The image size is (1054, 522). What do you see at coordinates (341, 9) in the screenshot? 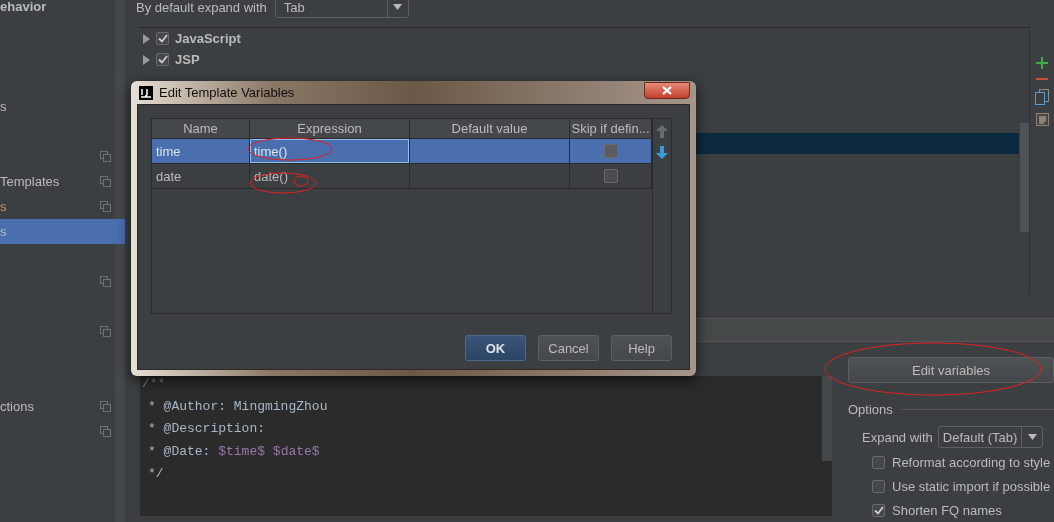
I see `expand-dropdown: Tab` at bounding box center [341, 9].